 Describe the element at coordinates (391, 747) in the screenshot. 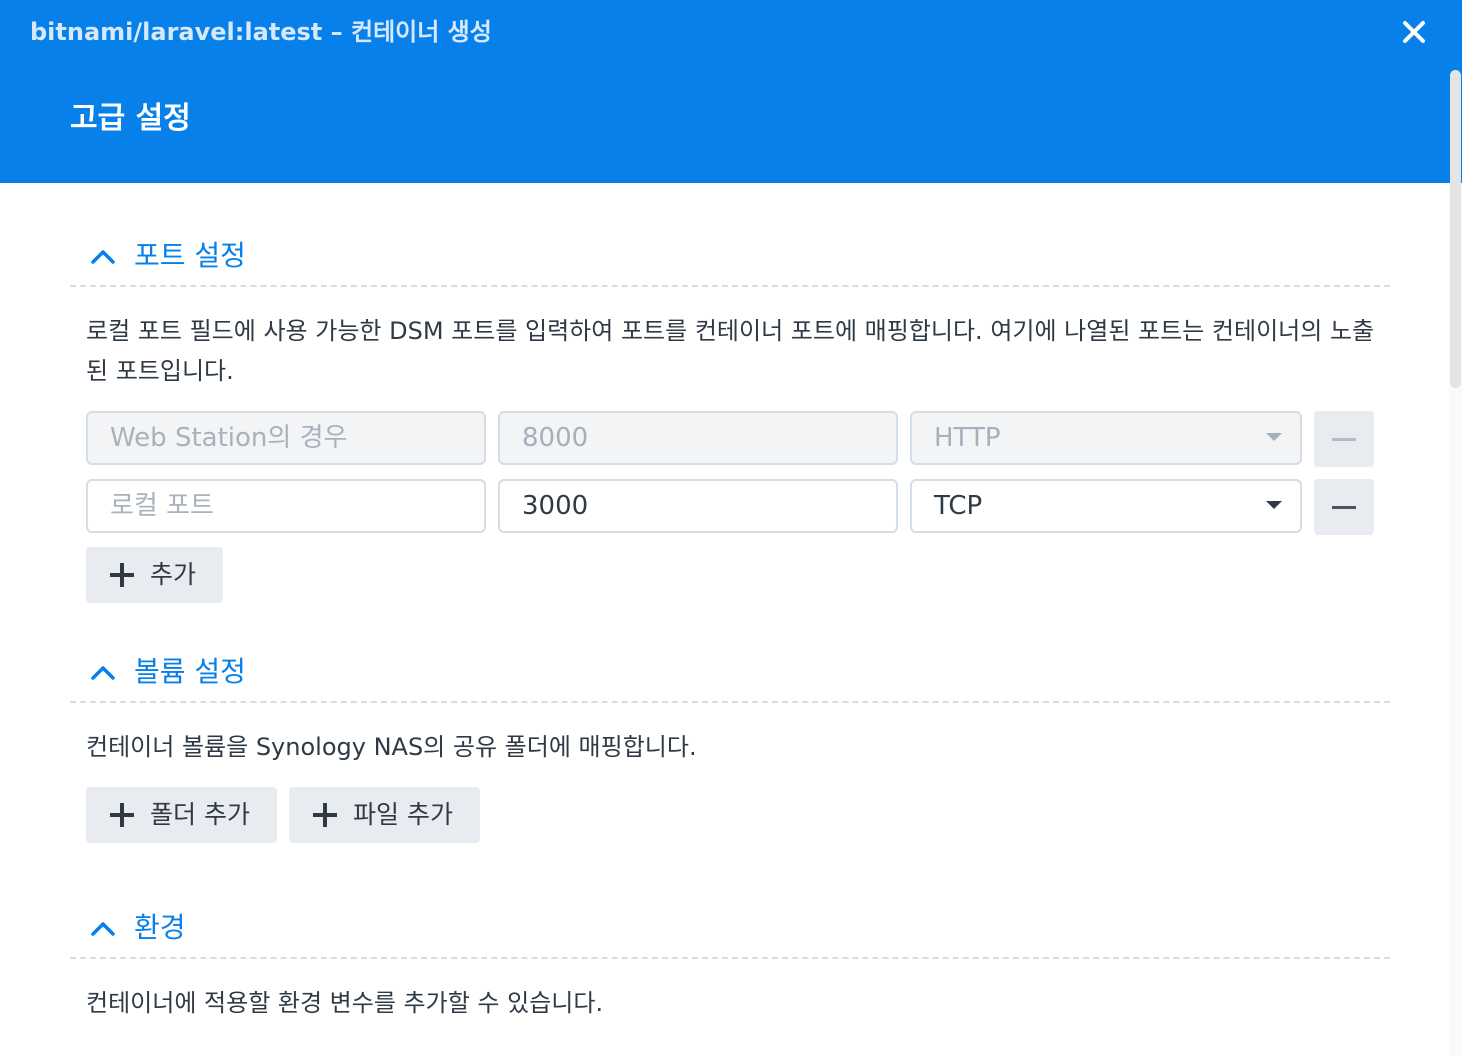

I see `volume-section-description: 컨테이너 볼륨을 Synology NAS의 공유 폴더에 매핑합니다.` at that location.